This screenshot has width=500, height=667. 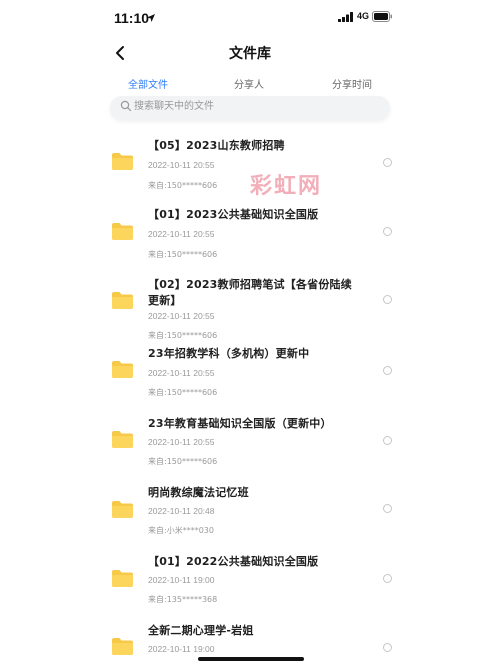 I want to click on page-title: 文件库, so click(x=250, y=54).